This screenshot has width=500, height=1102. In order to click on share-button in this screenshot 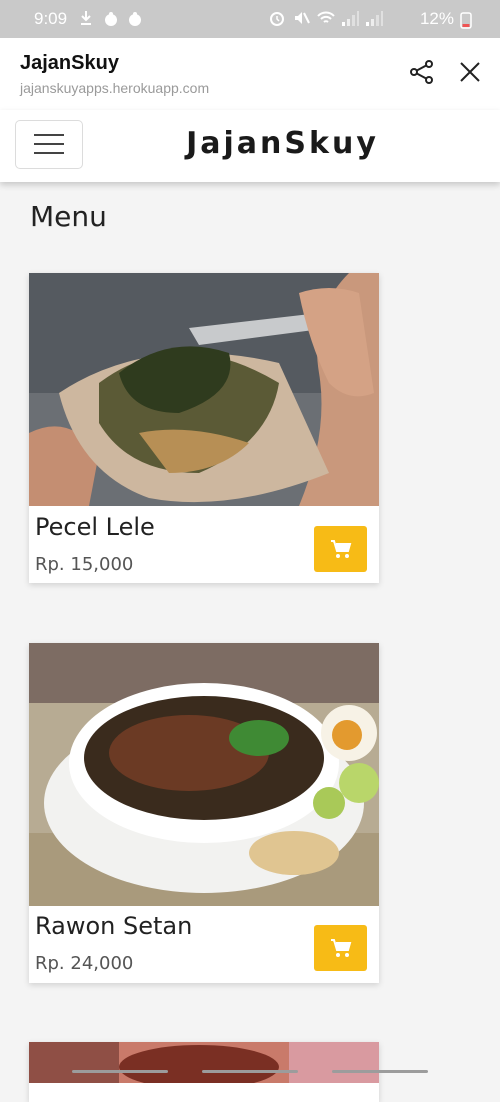, I will do `click(422, 72)`.